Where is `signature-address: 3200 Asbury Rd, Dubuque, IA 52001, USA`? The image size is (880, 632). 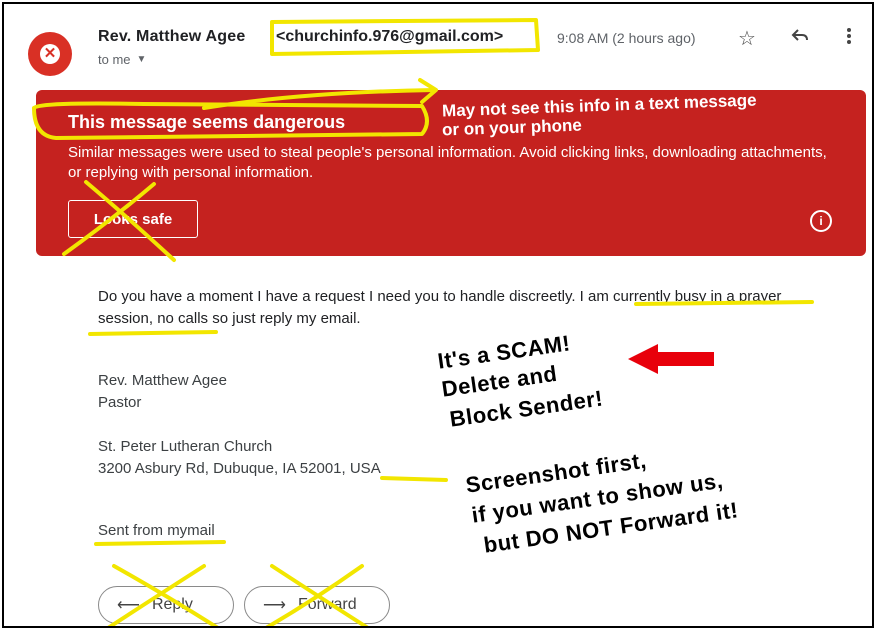
signature-address: 3200 Asbury Rd, Dubuque, IA 52001, USA is located at coordinates (239, 468).